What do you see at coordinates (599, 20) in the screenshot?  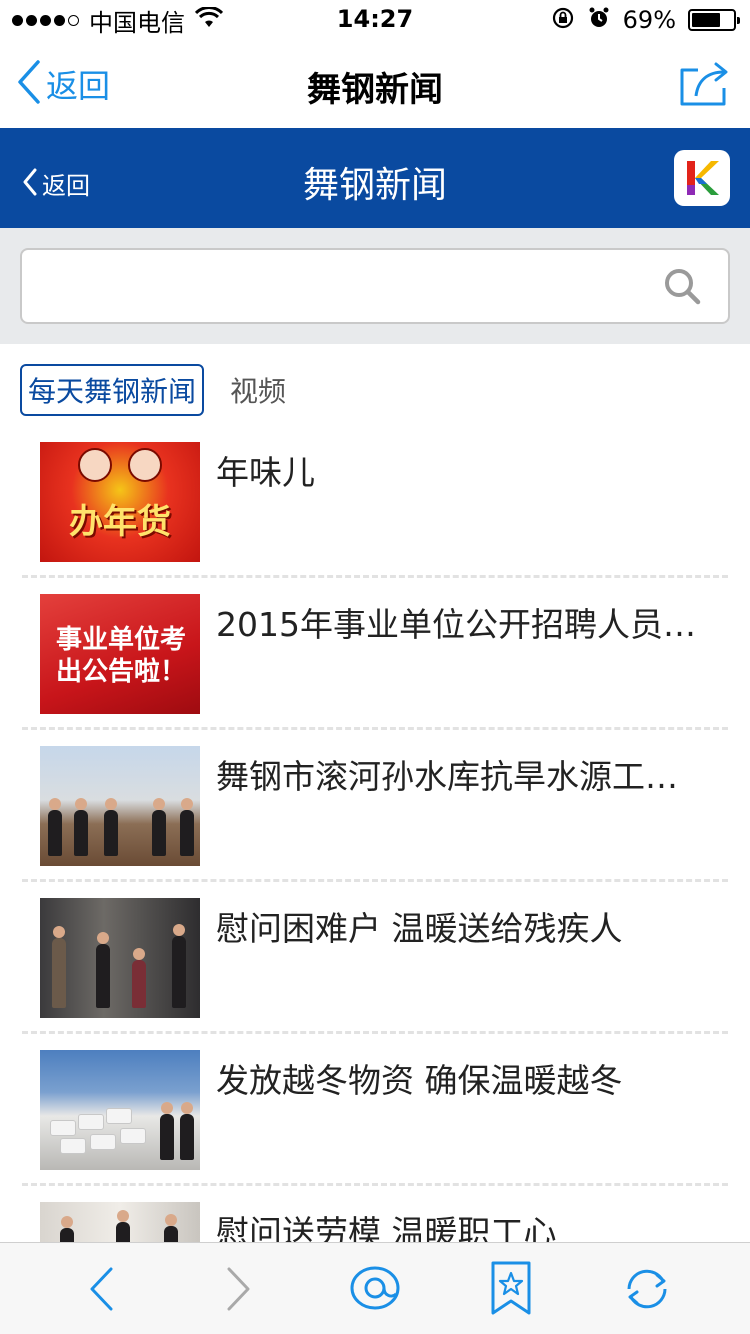 I see `alarm-icon` at bounding box center [599, 20].